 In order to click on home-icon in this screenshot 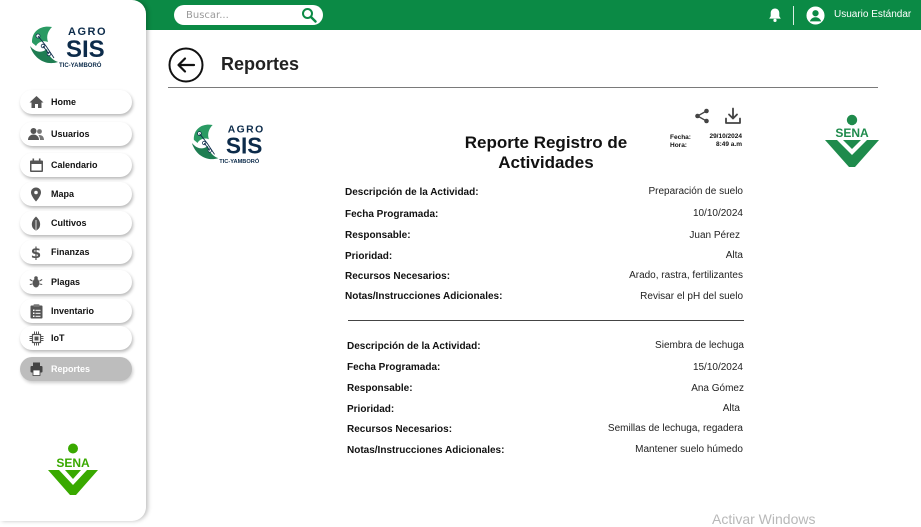, I will do `click(36, 102)`.